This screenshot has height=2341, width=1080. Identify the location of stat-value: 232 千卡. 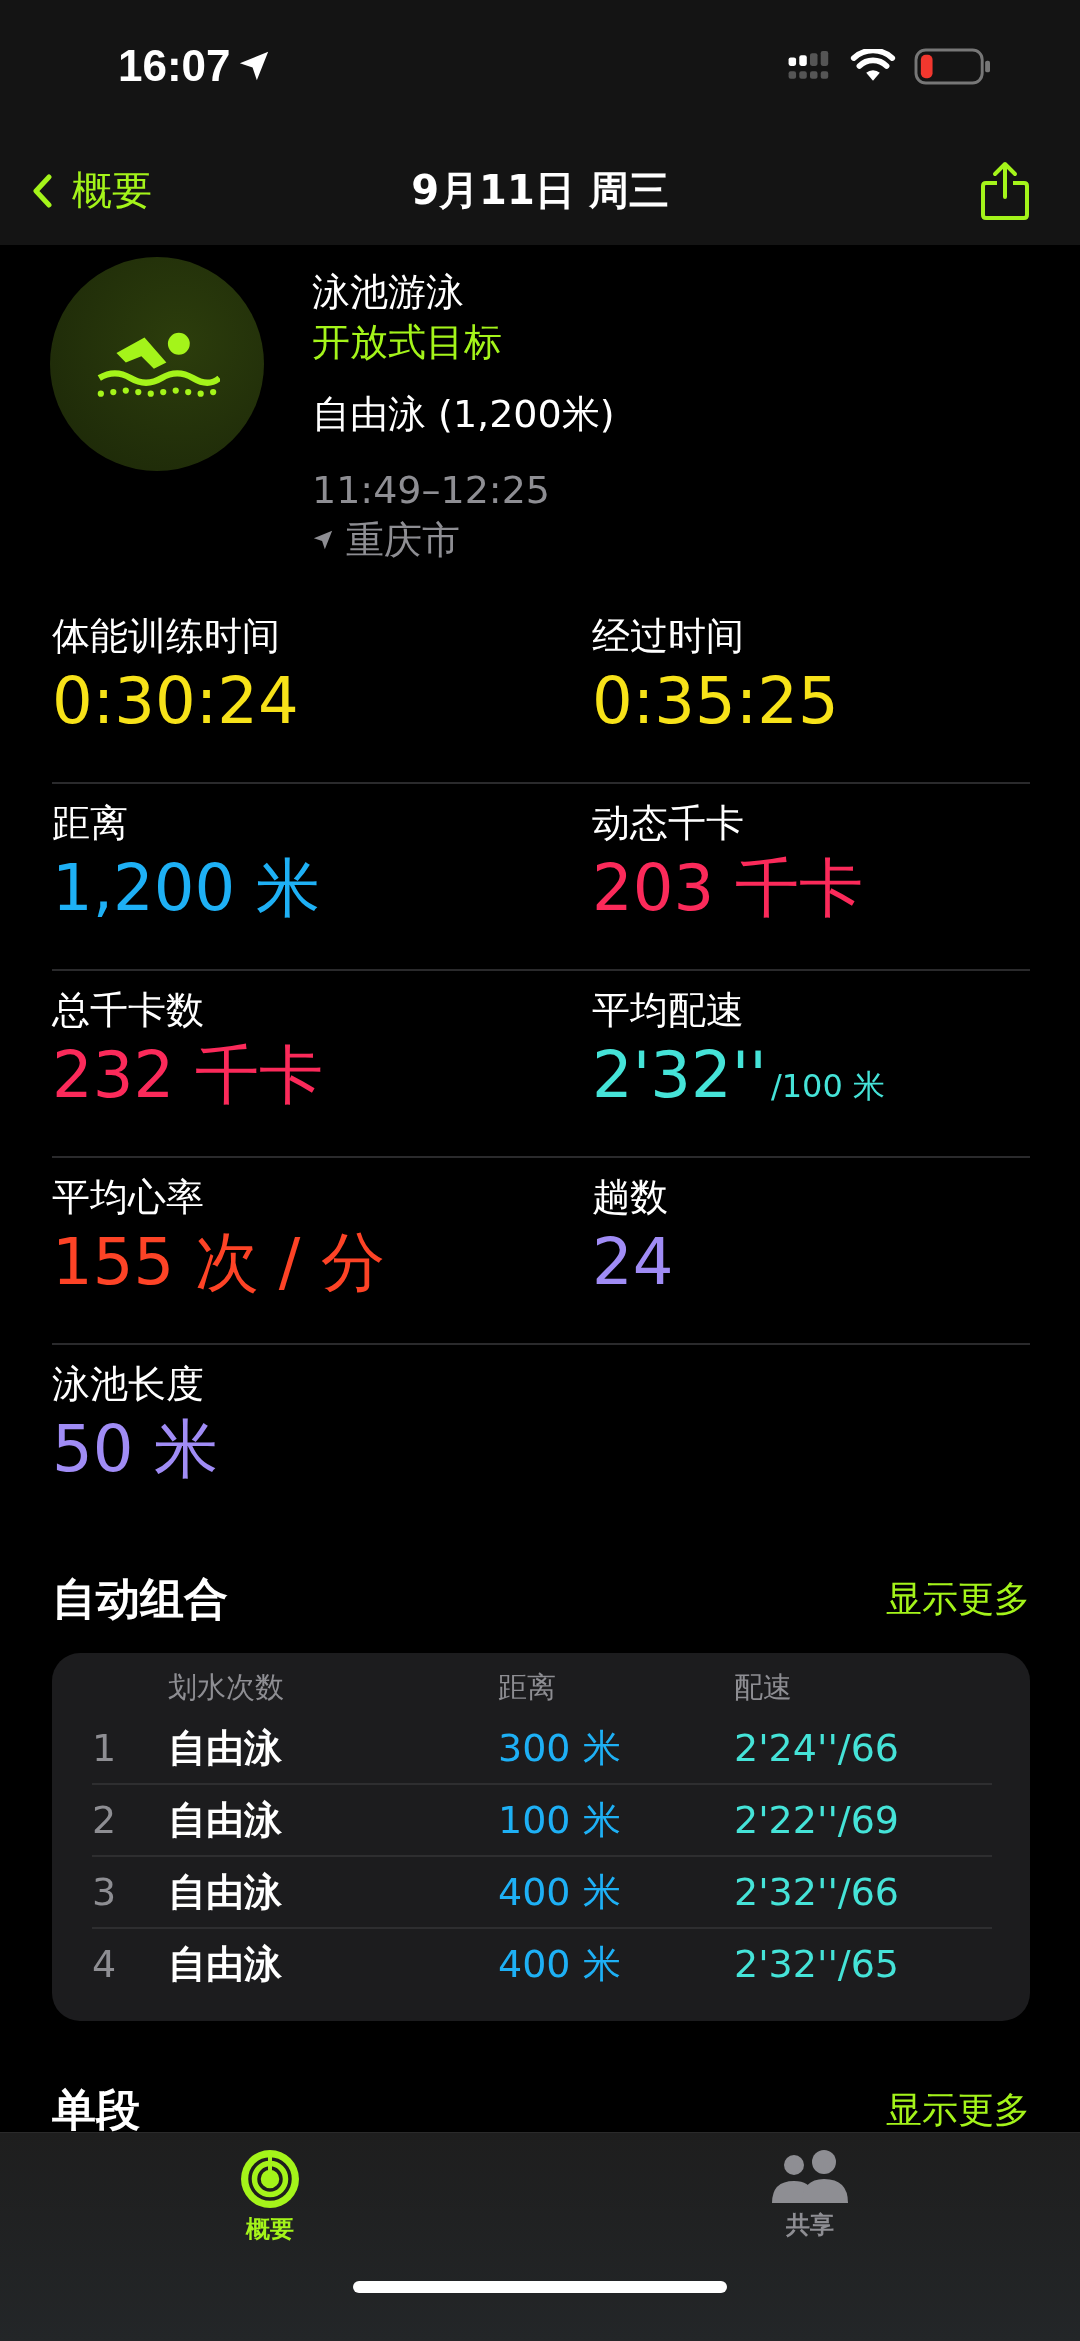
(188, 1075).